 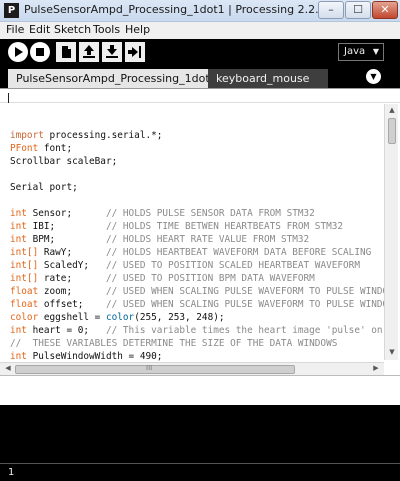 What do you see at coordinates (375, 51) in the screenshot?
I see `chevron-down-icon: ▼` at bounding box center [375, 51].